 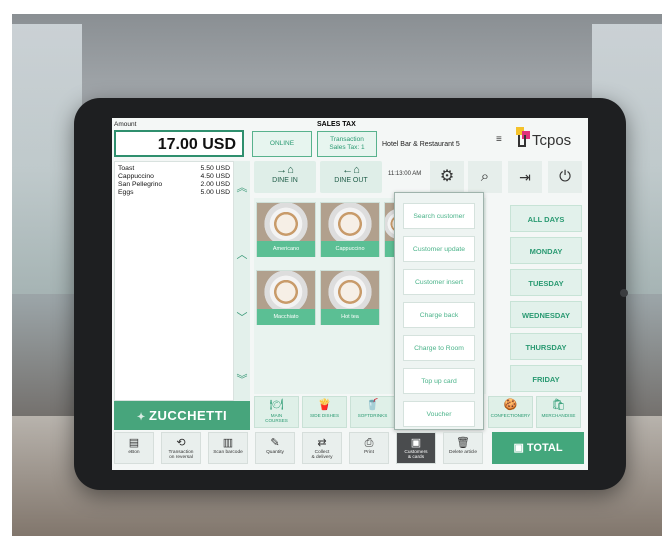 I want to click on product-label: Cappuccino, so click(x=350, y=249).